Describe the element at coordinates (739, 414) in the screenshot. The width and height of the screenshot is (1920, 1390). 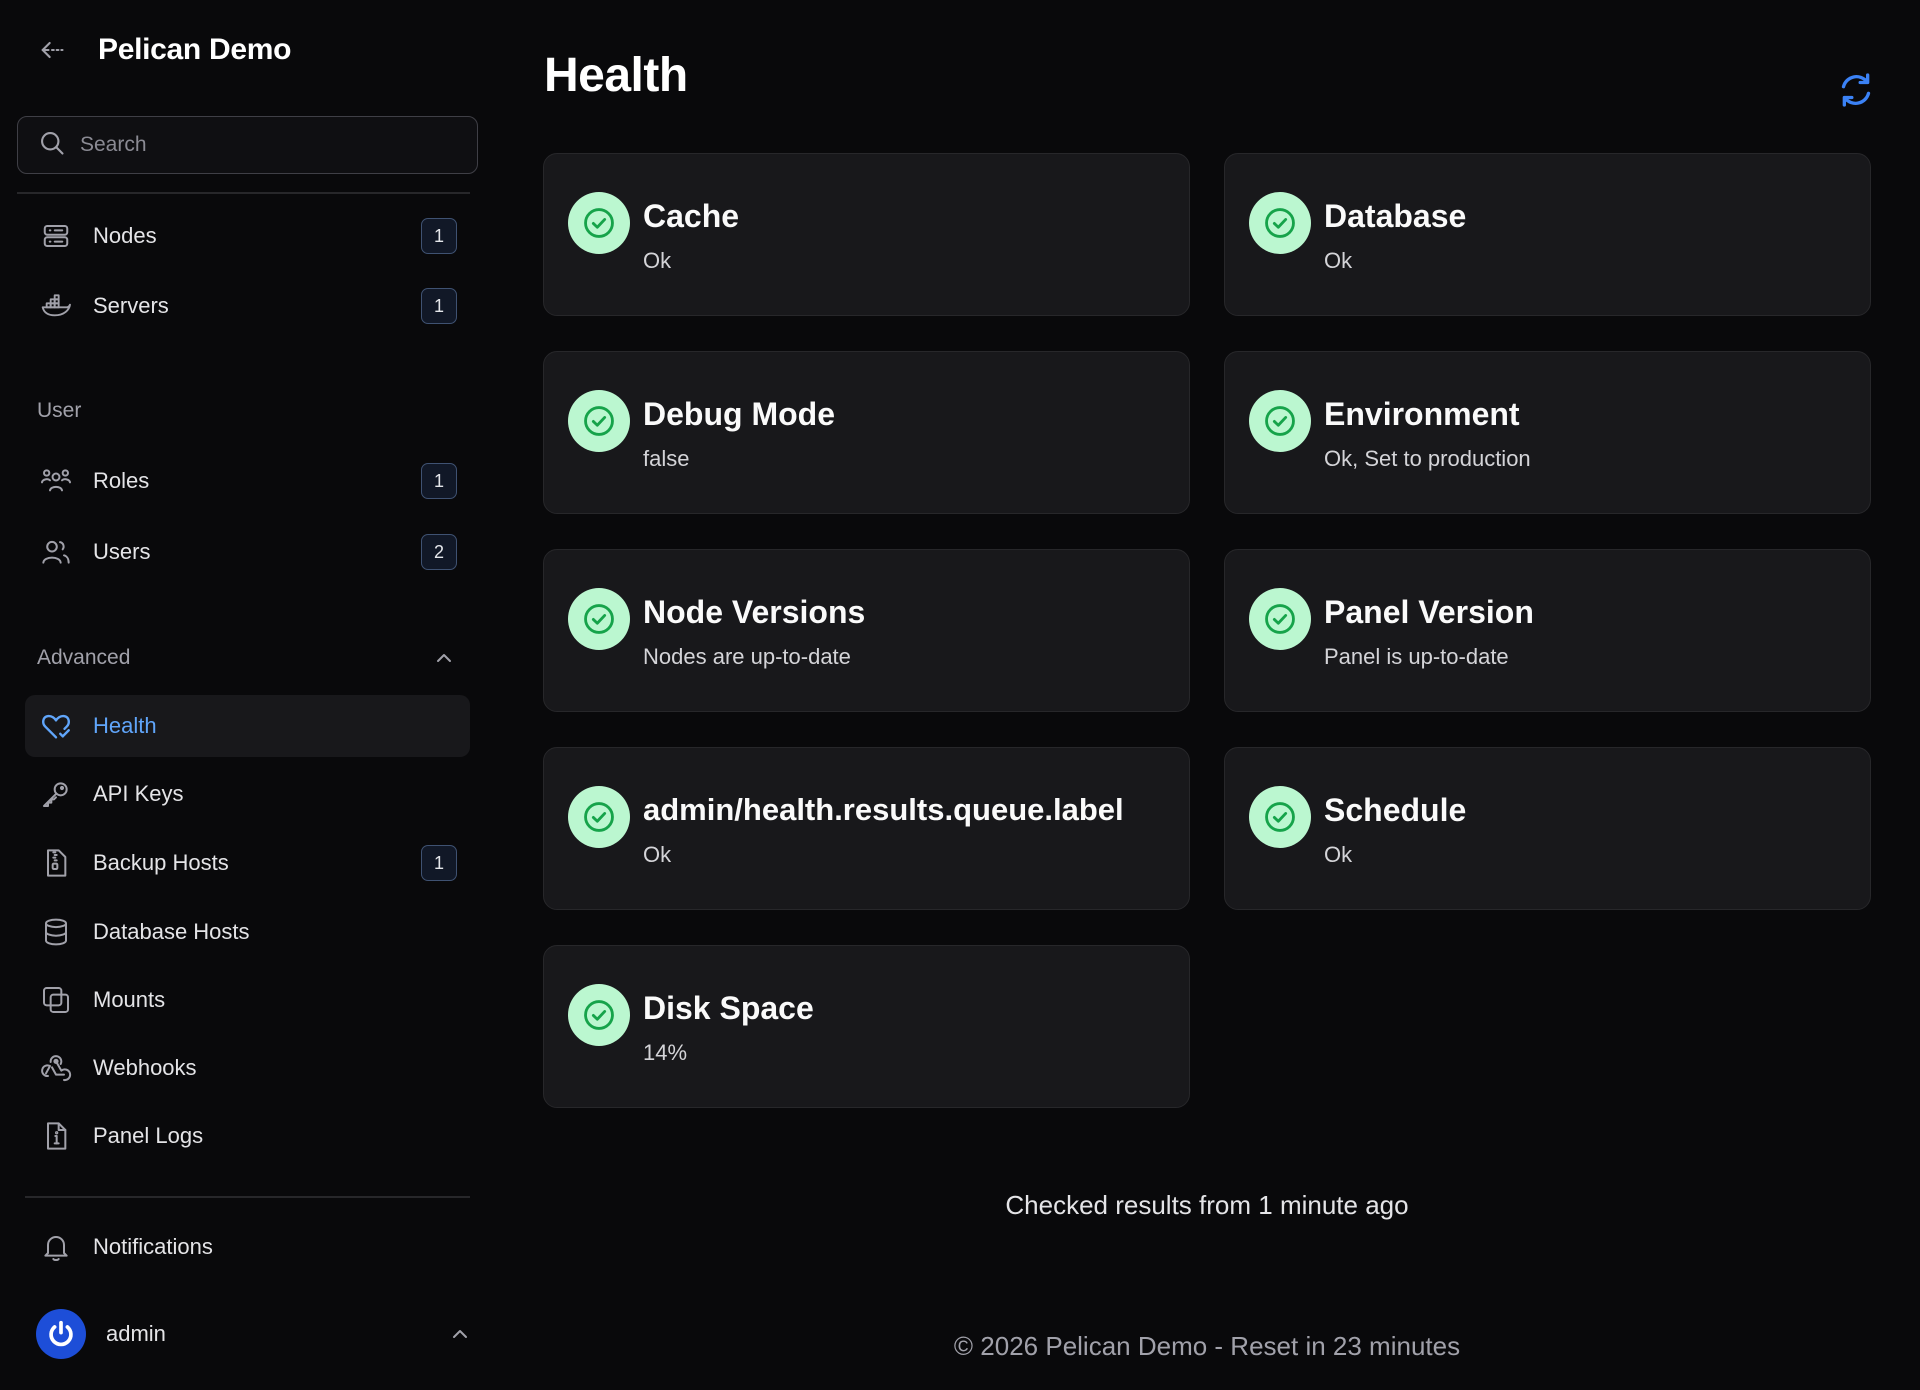
I see `check-title: Debug Mode` at that location.